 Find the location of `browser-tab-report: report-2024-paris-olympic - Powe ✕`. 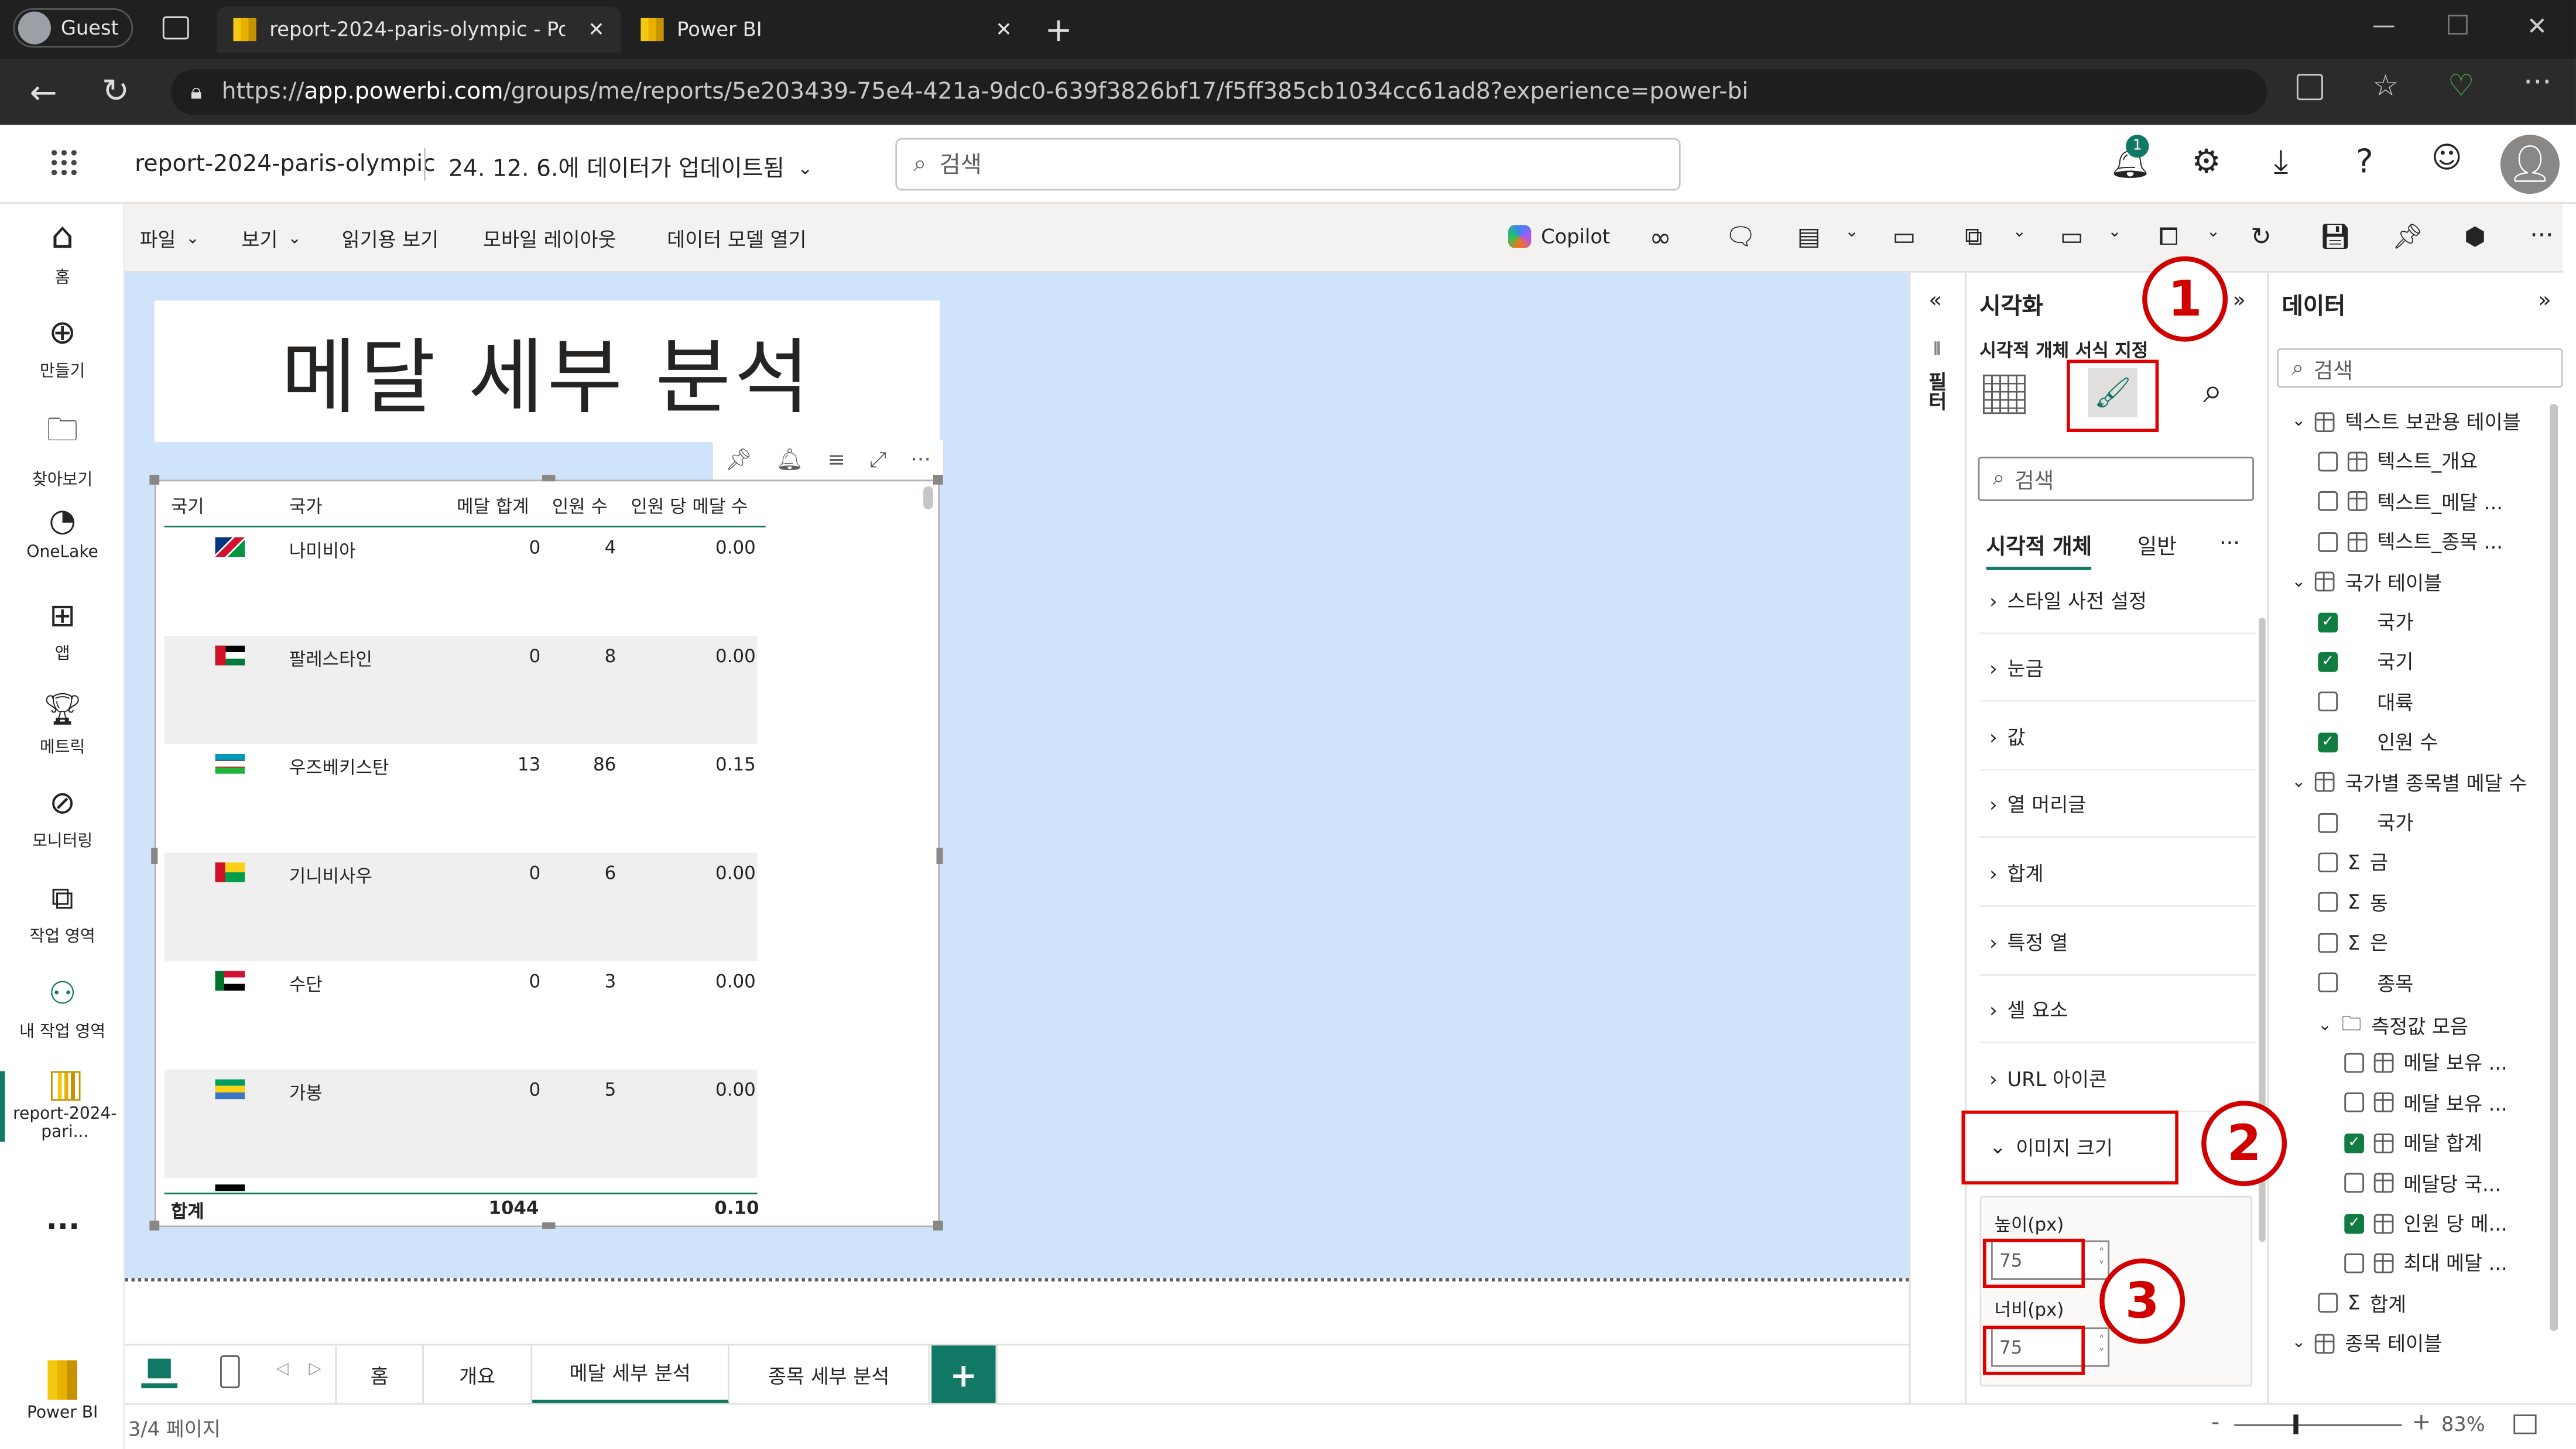

browser-tab-report: report-2024-paris-olympic - Powe ✕ is located at coordinates (419, 29).